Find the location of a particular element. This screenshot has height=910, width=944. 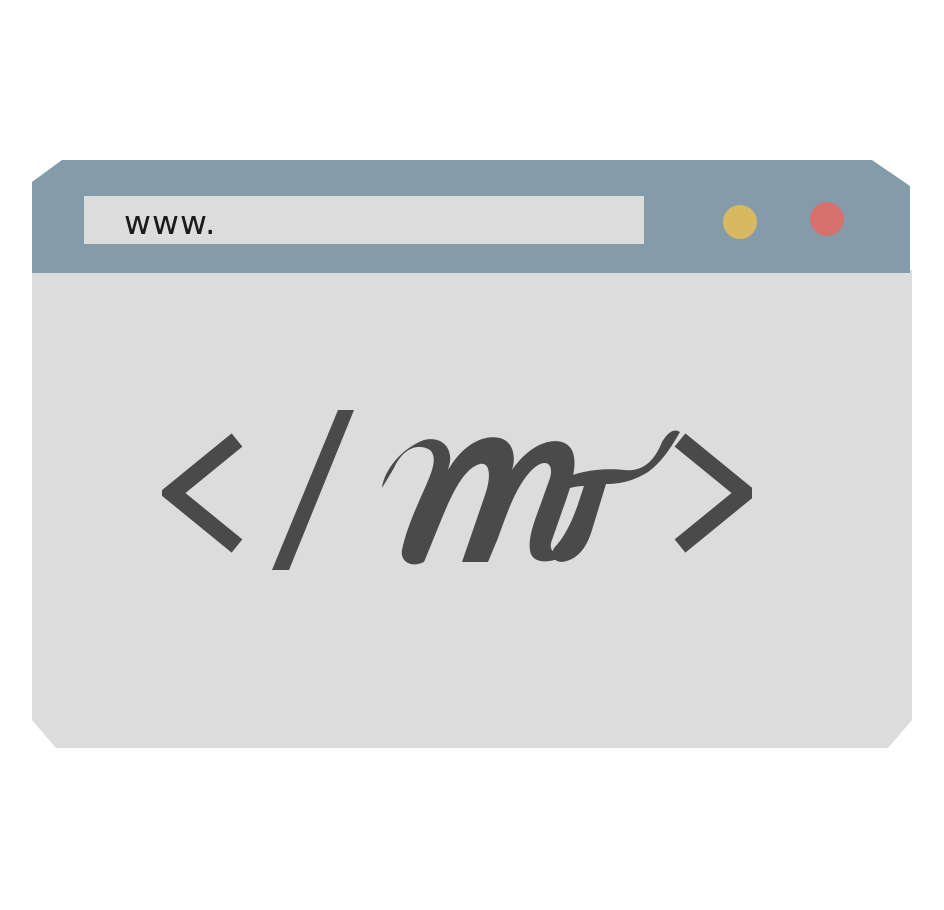

code-tag-logo-icon is located at coordinates (457, 492).